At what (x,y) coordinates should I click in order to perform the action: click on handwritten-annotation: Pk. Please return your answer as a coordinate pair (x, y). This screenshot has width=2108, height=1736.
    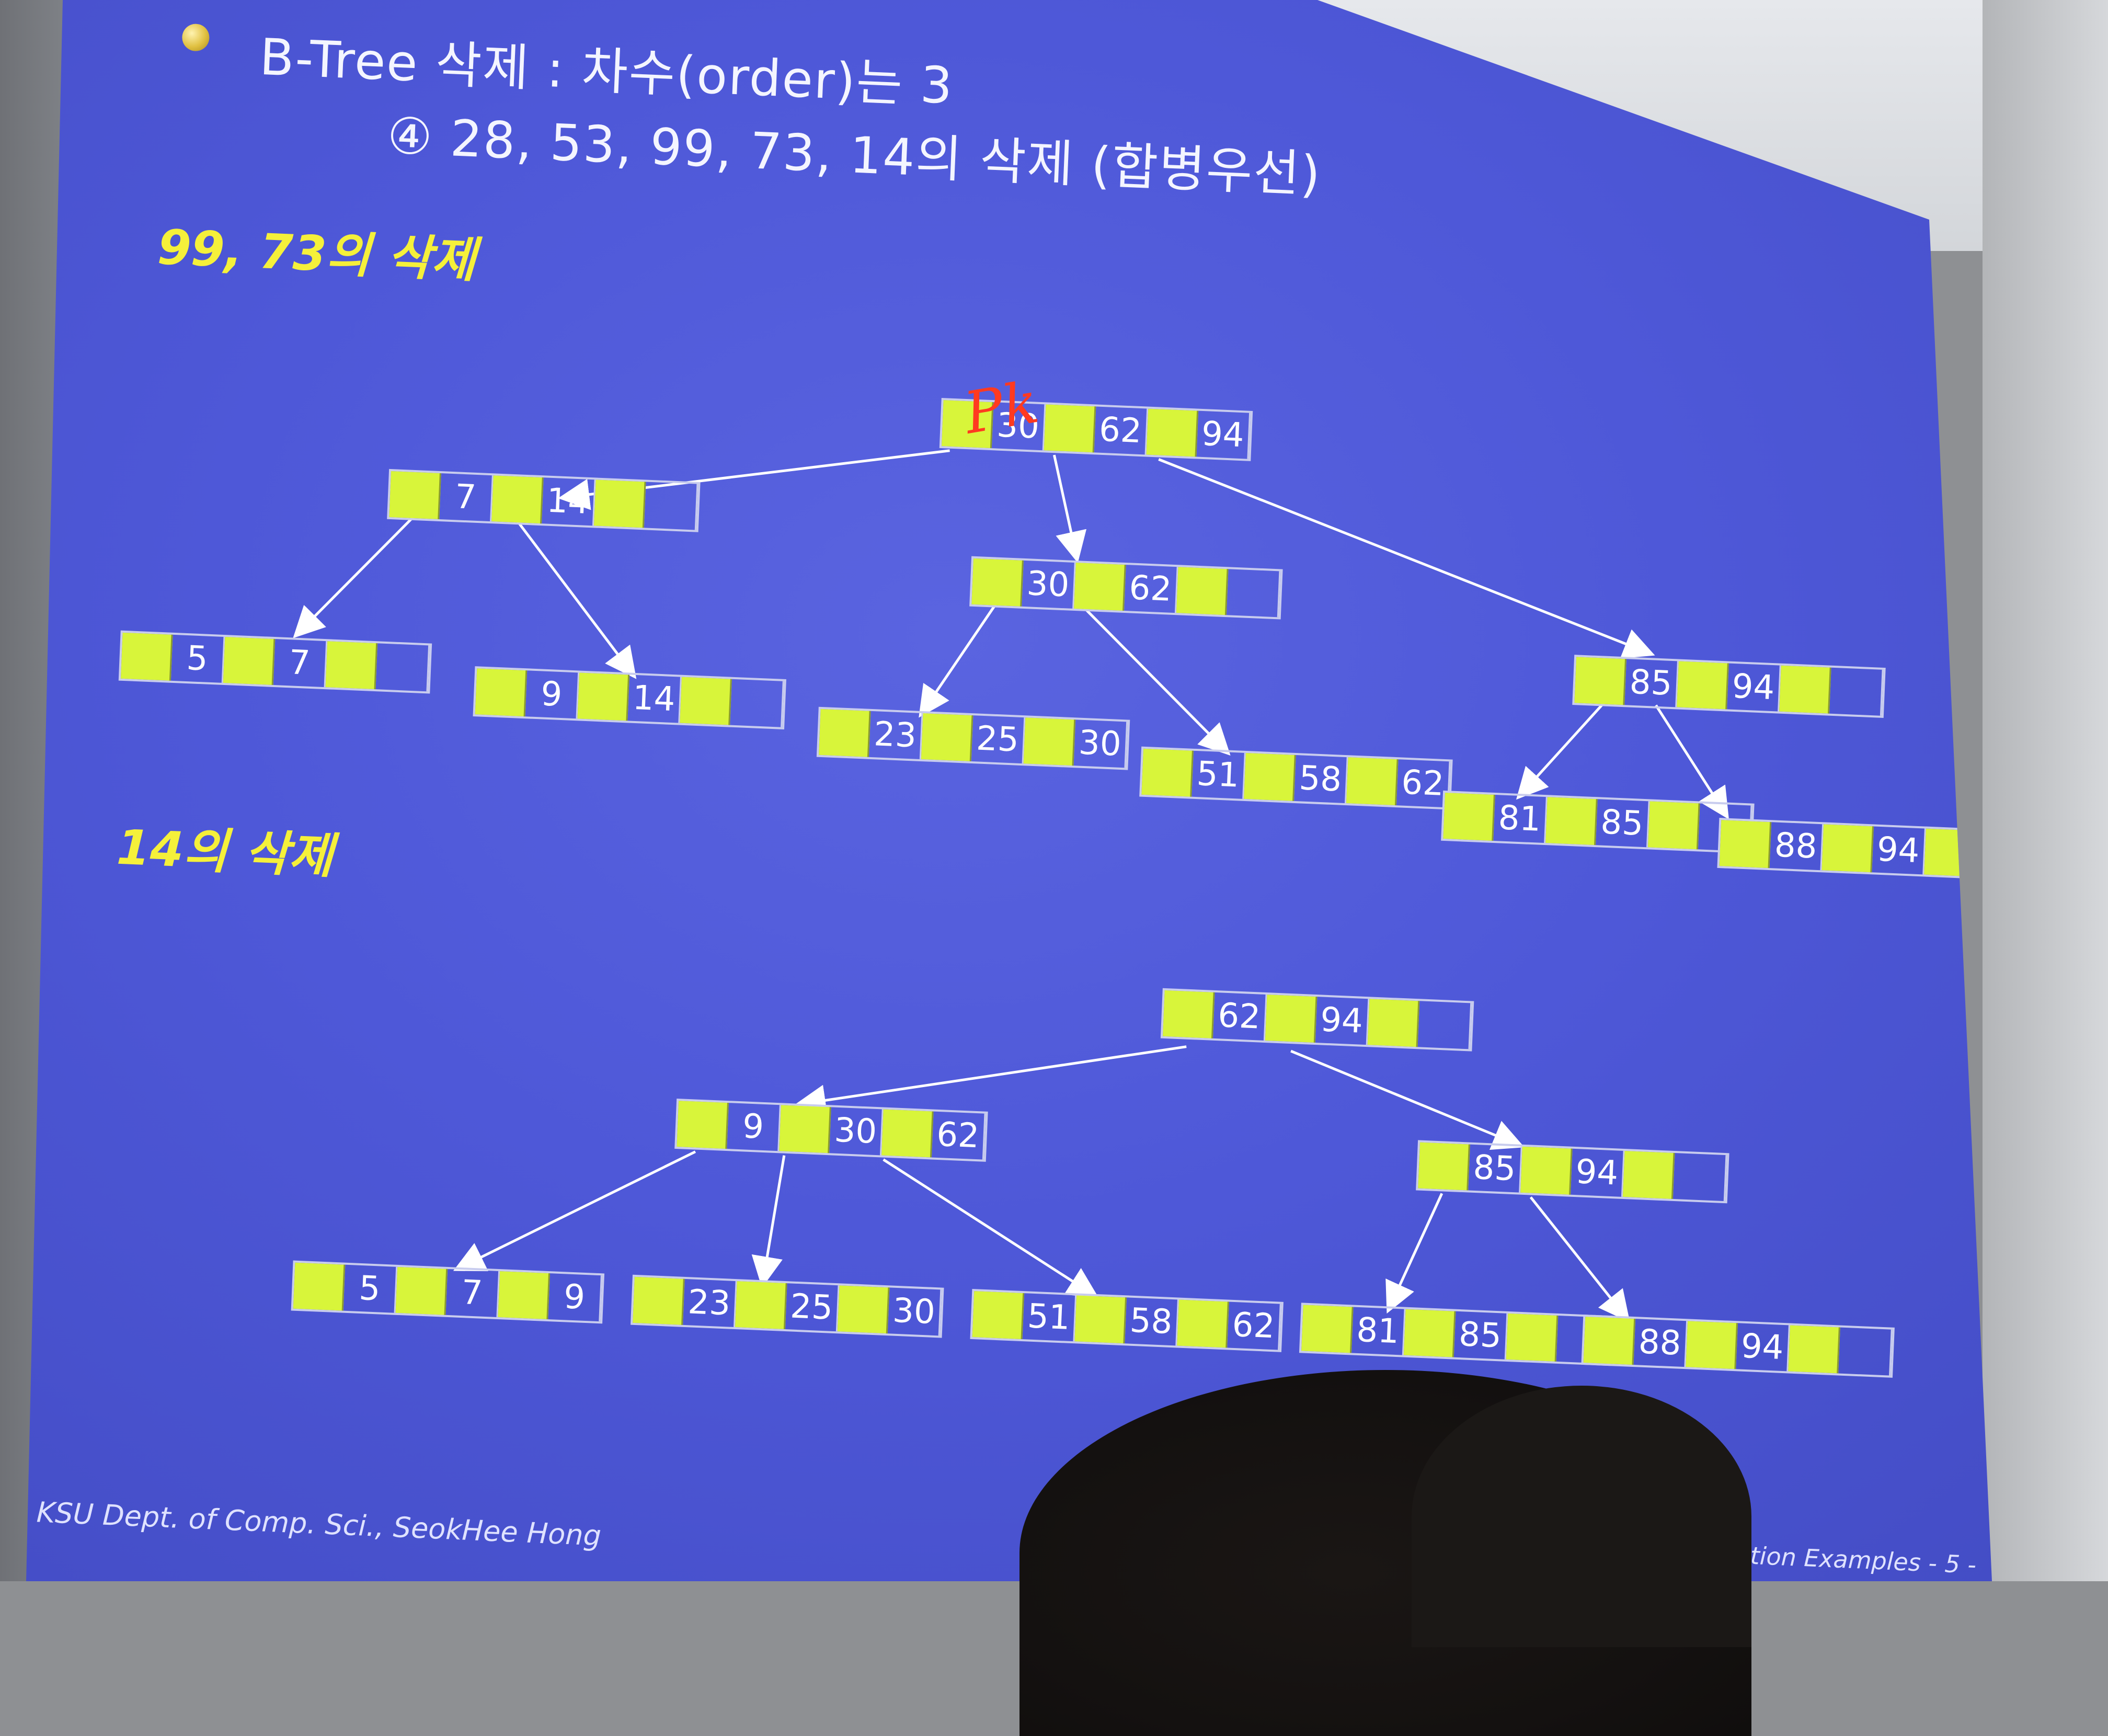
    Looking at the image, I should click on (1001, 408).